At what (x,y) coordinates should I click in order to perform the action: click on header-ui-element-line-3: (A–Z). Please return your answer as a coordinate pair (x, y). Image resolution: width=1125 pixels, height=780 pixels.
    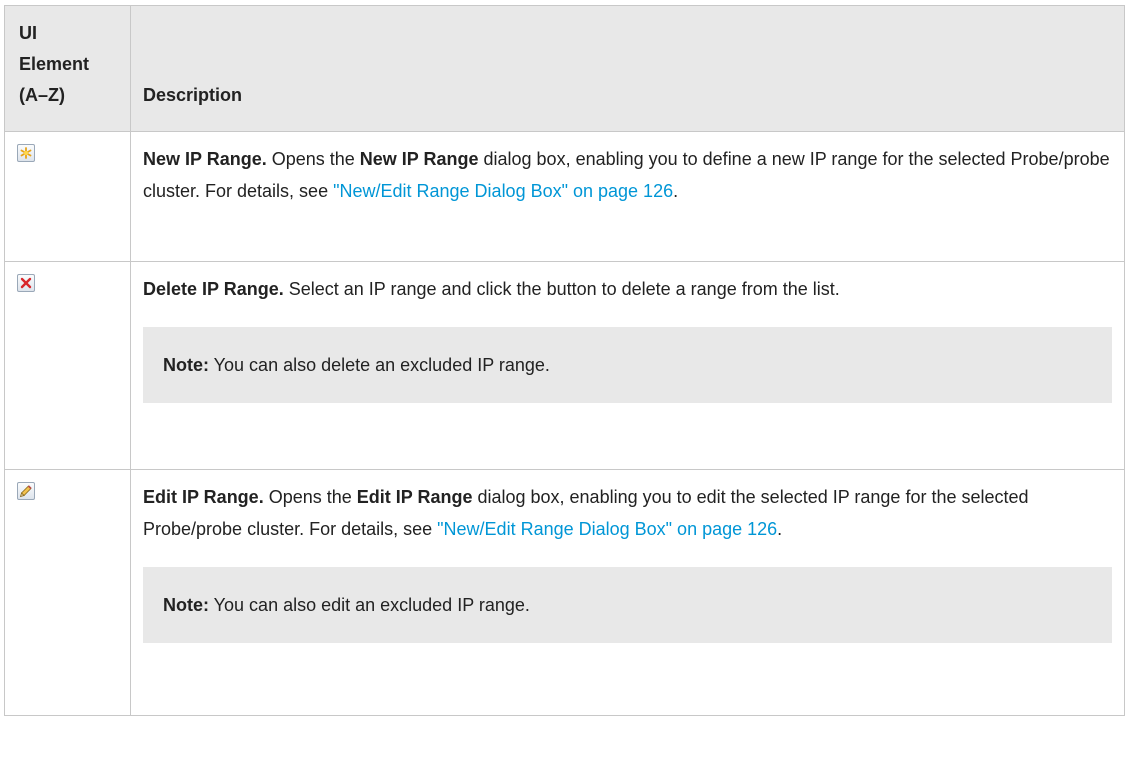
    Looking at the image, I should click on (42, 95).